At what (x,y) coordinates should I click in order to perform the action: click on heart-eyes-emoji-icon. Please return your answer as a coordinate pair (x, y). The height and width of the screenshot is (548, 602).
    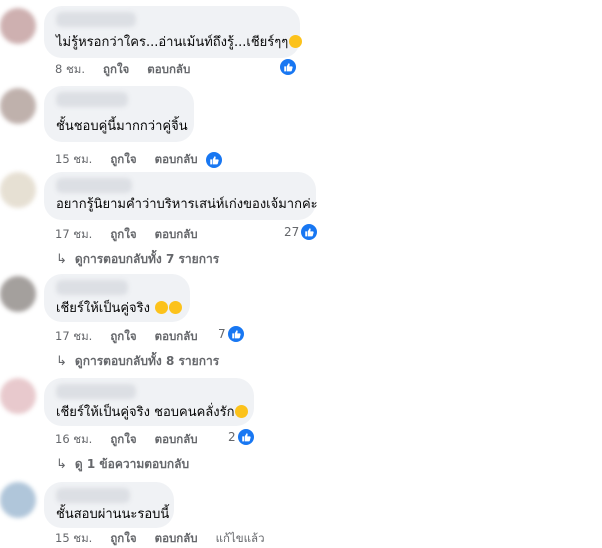
    Looking at the image, I should click on (242, 411).